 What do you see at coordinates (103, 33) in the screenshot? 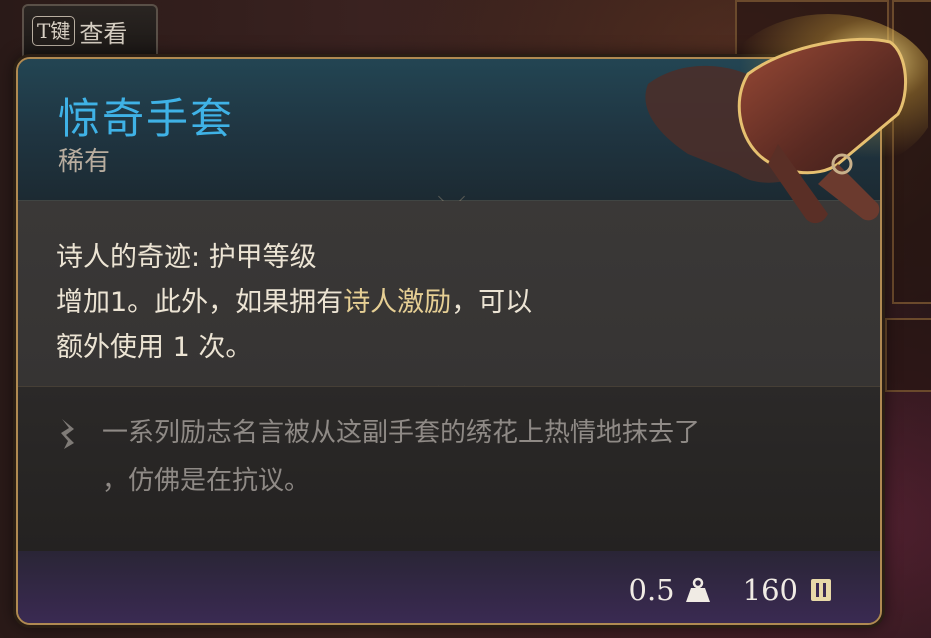
I see `hotkey-label: 查看` at bounding box center [103, 33].